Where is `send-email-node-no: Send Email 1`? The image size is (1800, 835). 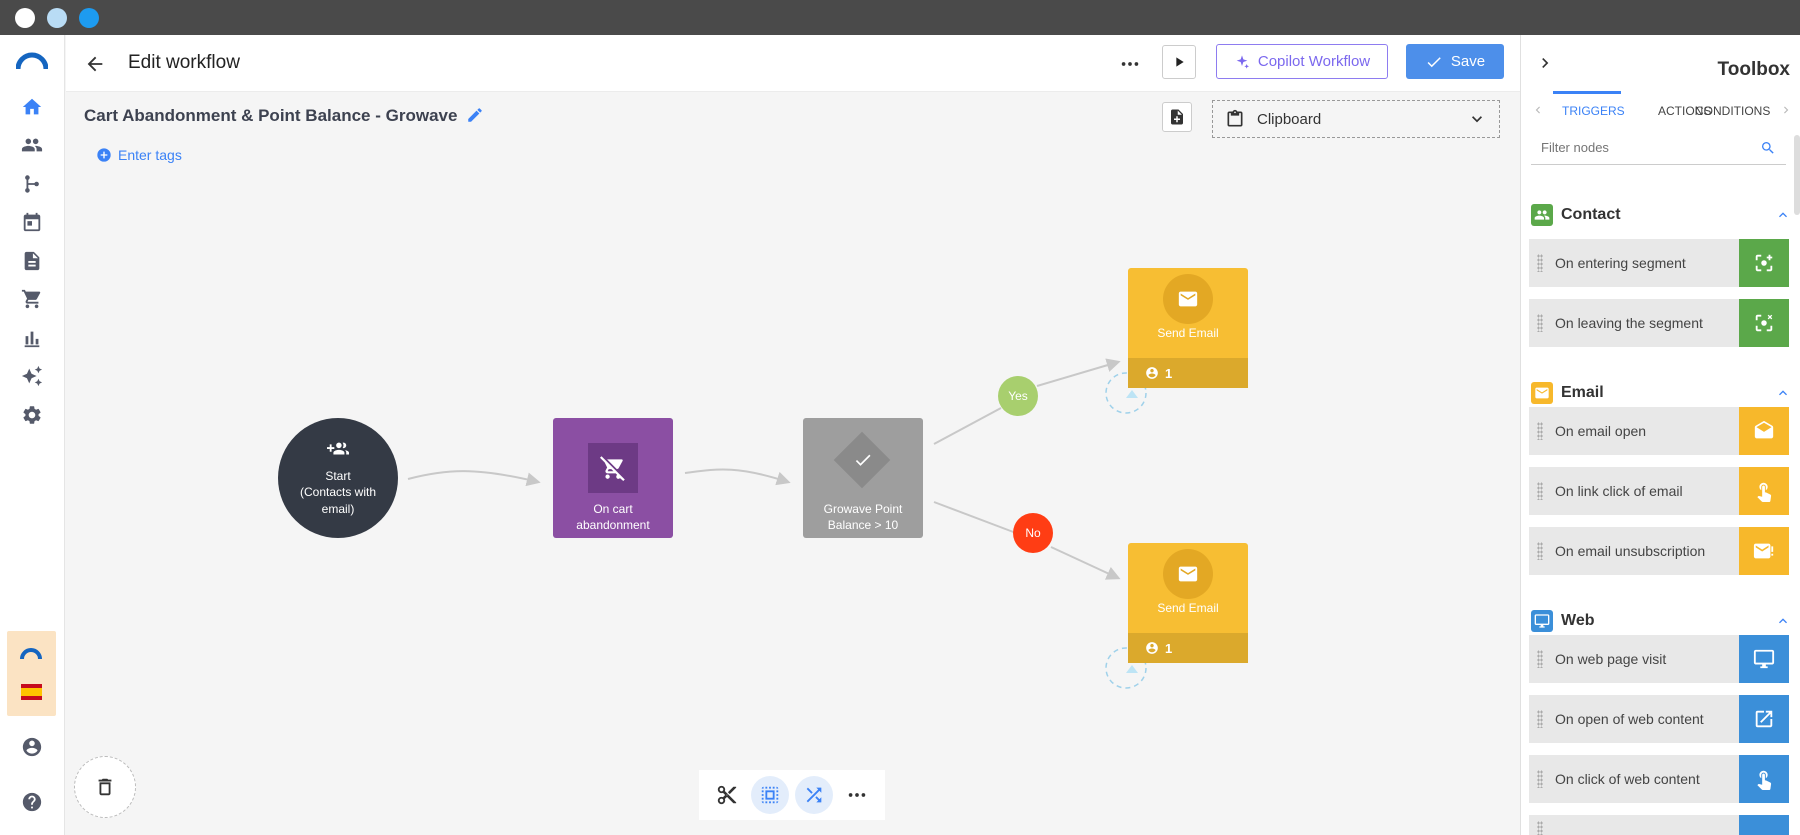
send-email-node-no: Send Email 1 is located at coordinates (1188, 603).